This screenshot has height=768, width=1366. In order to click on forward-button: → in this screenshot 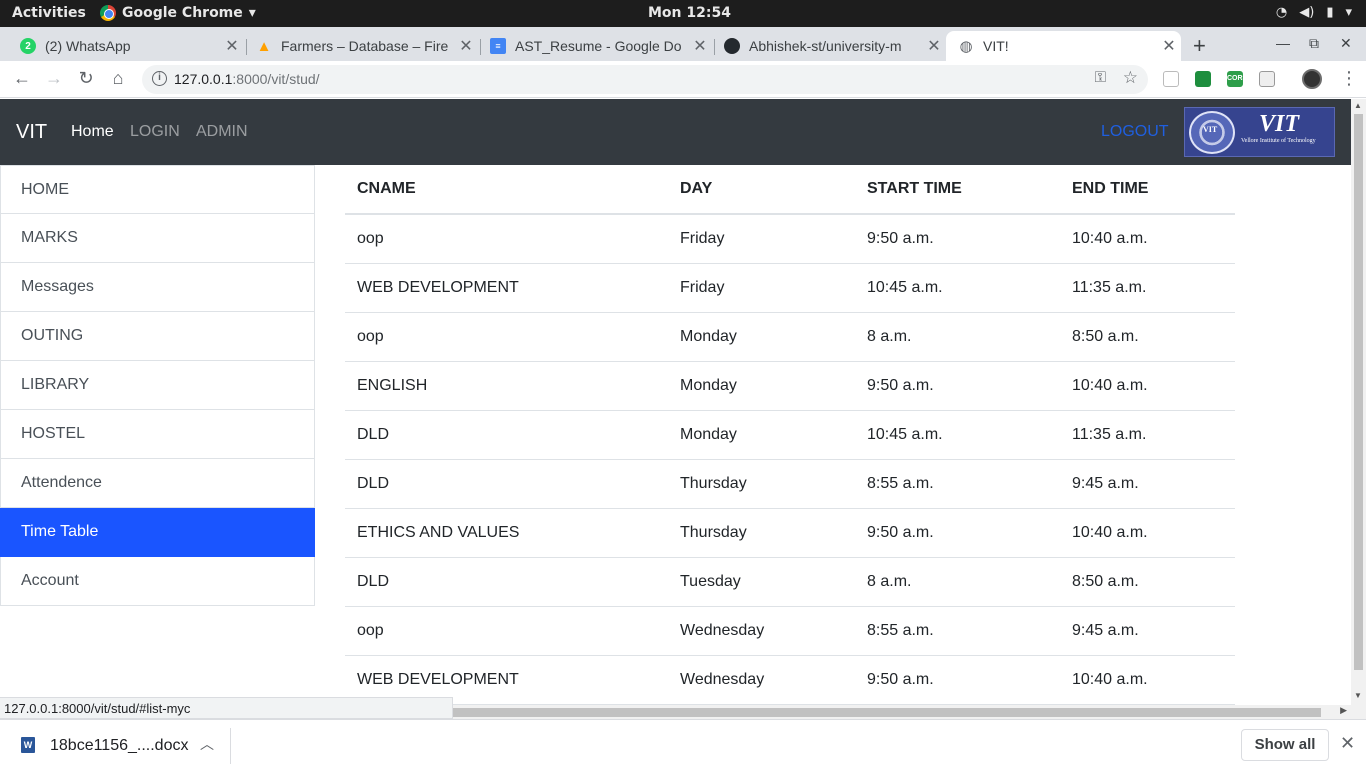, I will do `click(54, 78)`.